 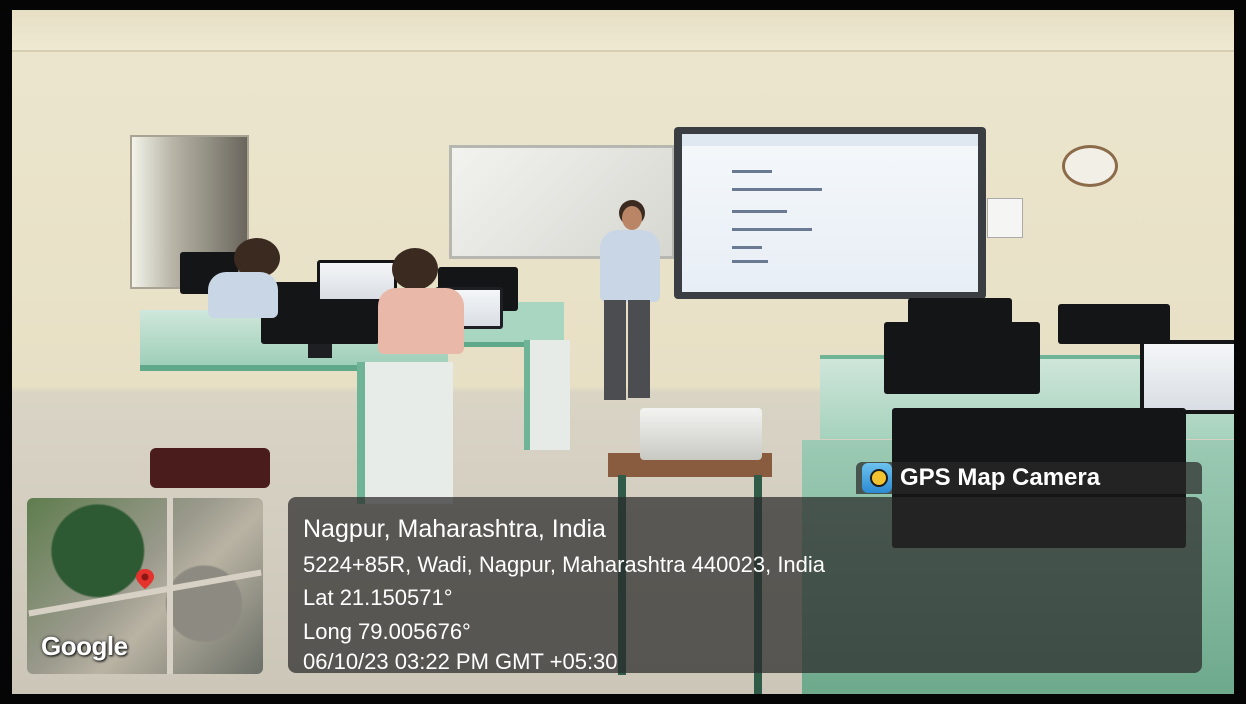 I want to click on location-timestamp: 06/10/23 03:22 PM GMT +05:30, so click(x=460, y=661).